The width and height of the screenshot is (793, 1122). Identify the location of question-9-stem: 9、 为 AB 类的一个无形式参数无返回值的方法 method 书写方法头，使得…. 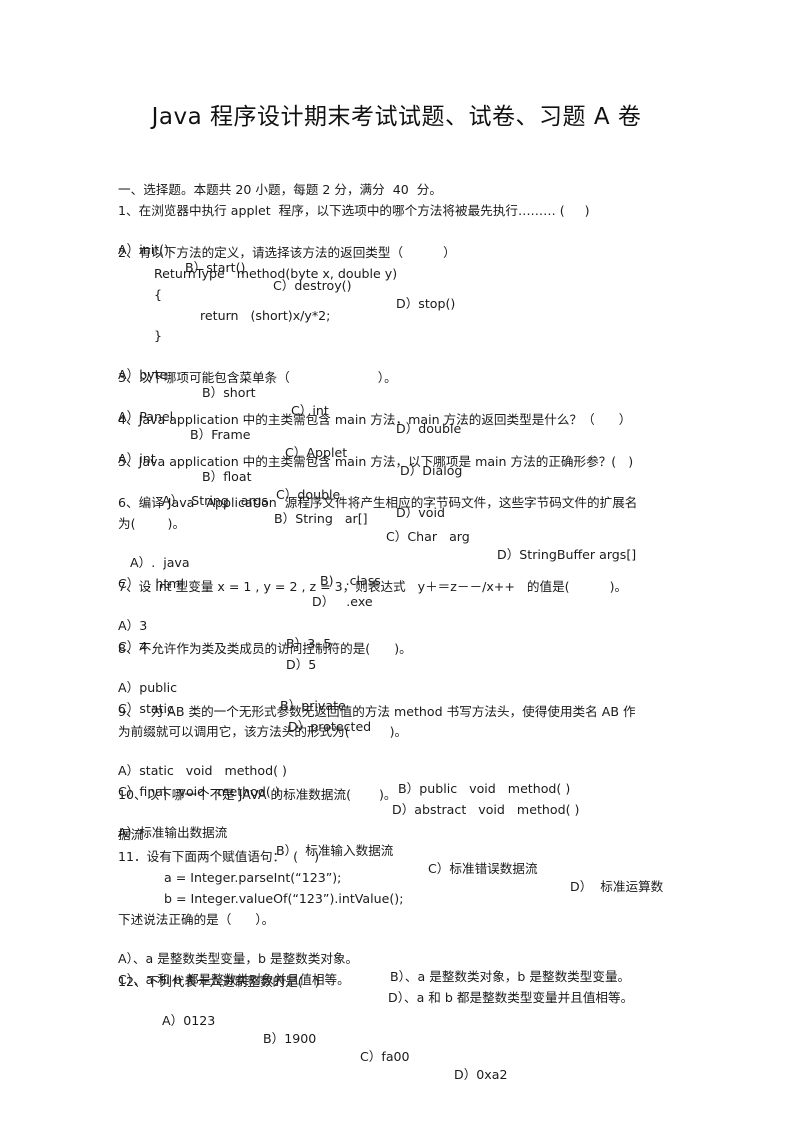
(377, 711).